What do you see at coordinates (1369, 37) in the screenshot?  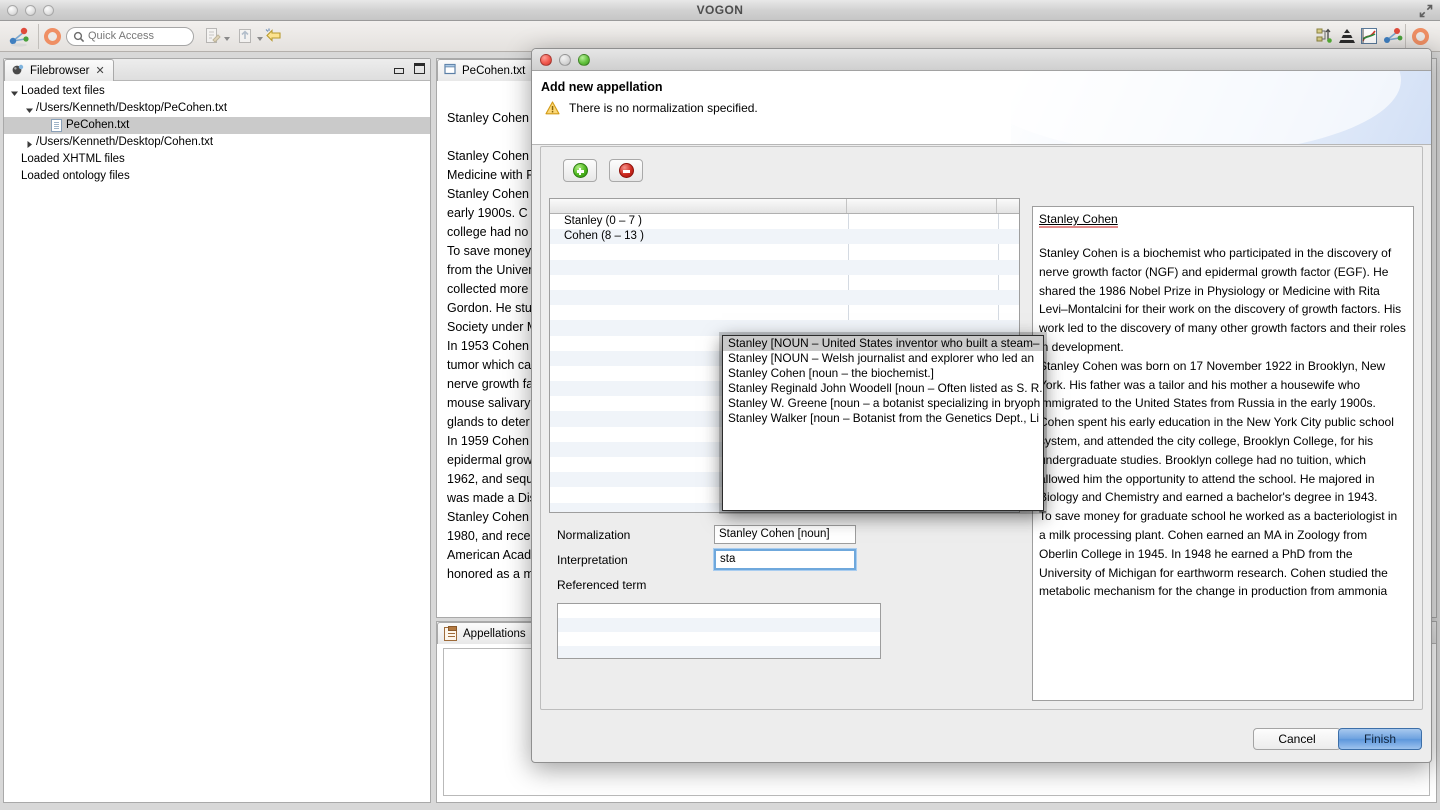 I see `graph-icon` at bounding box center [1369, 37].